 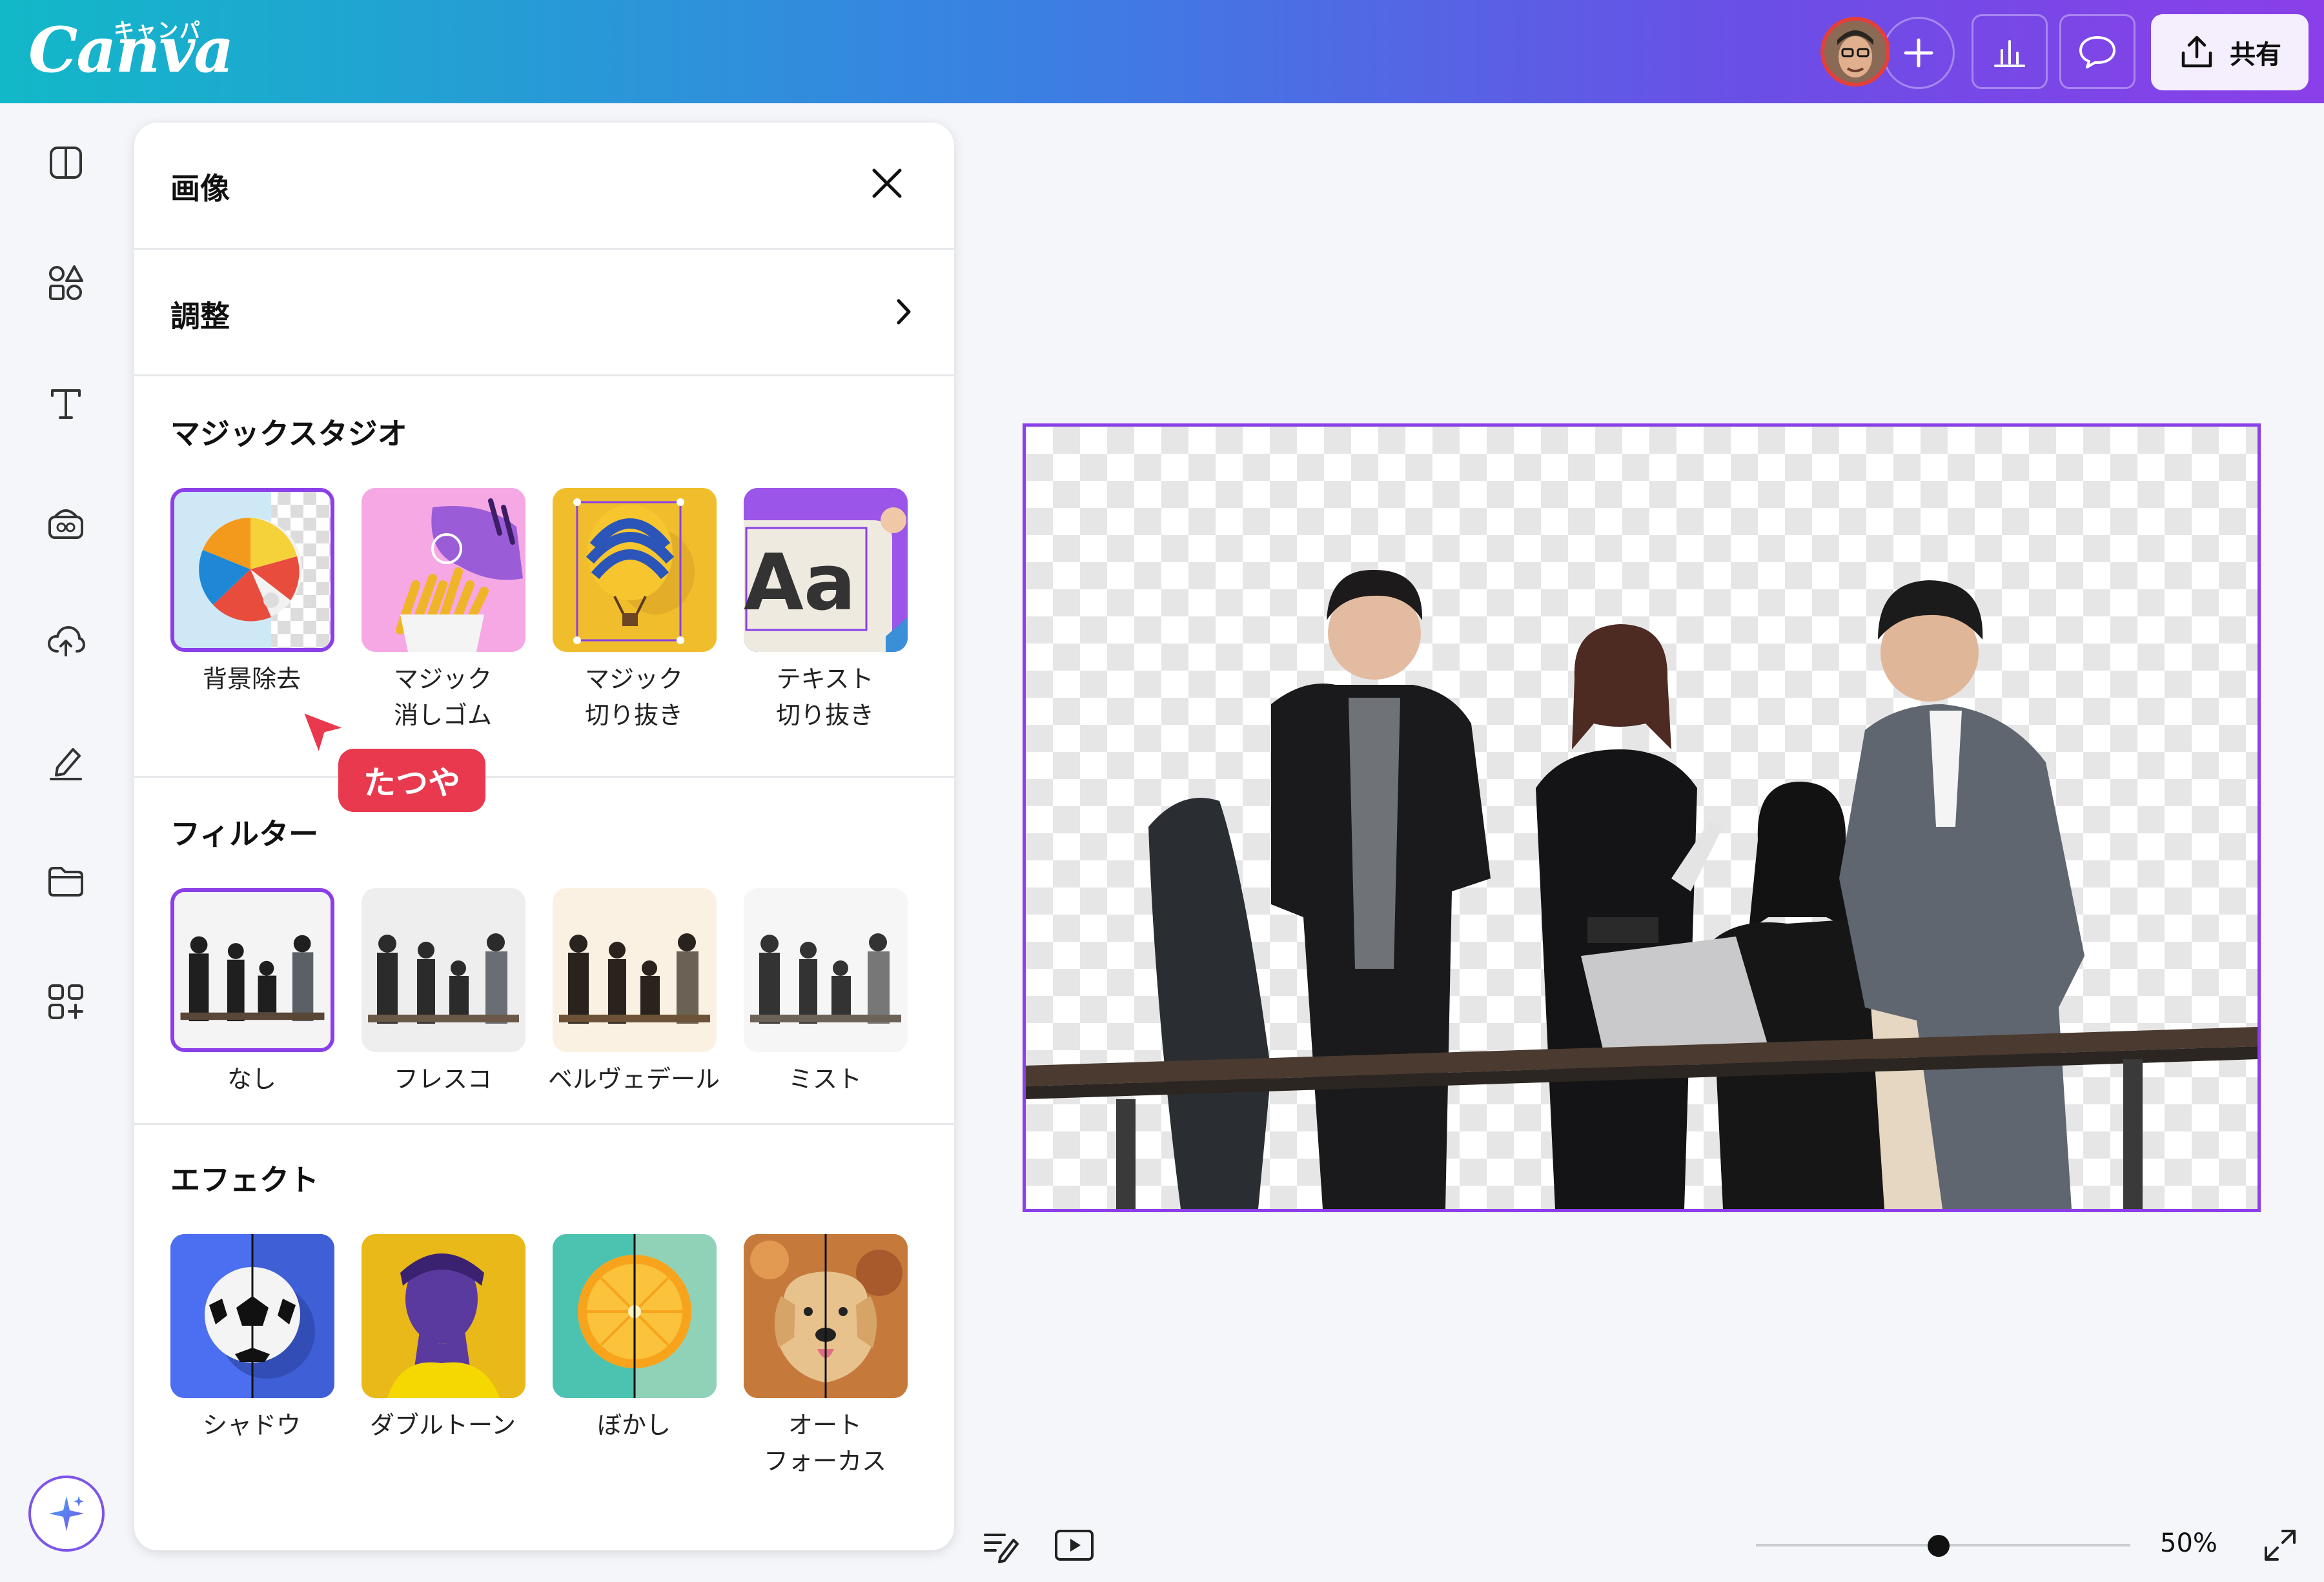 I want to click on close-icon, so click(x=887, y=183).